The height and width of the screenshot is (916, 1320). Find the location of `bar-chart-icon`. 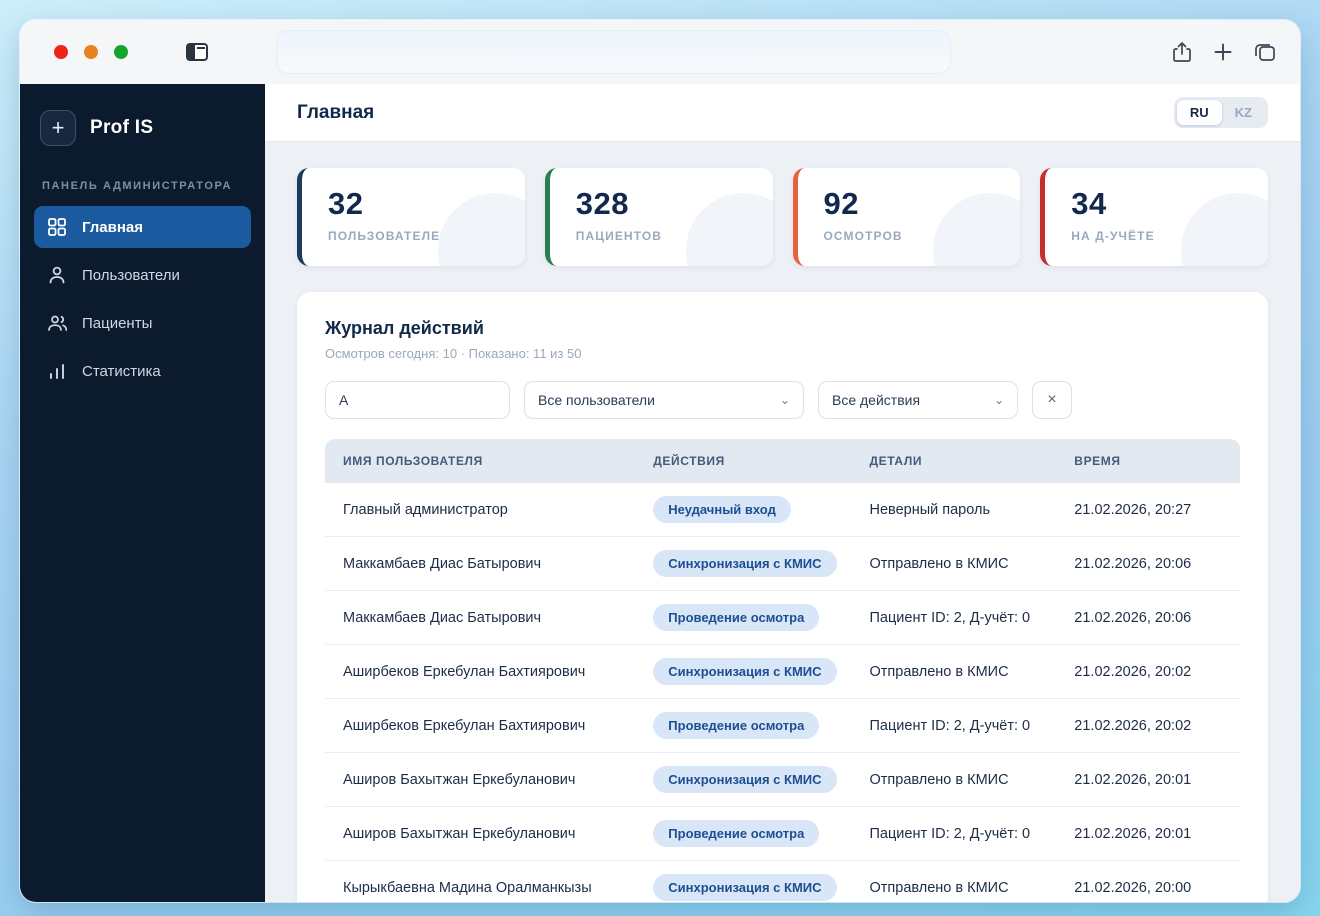

bar-chart-icon is located at coordinates (57, 371).